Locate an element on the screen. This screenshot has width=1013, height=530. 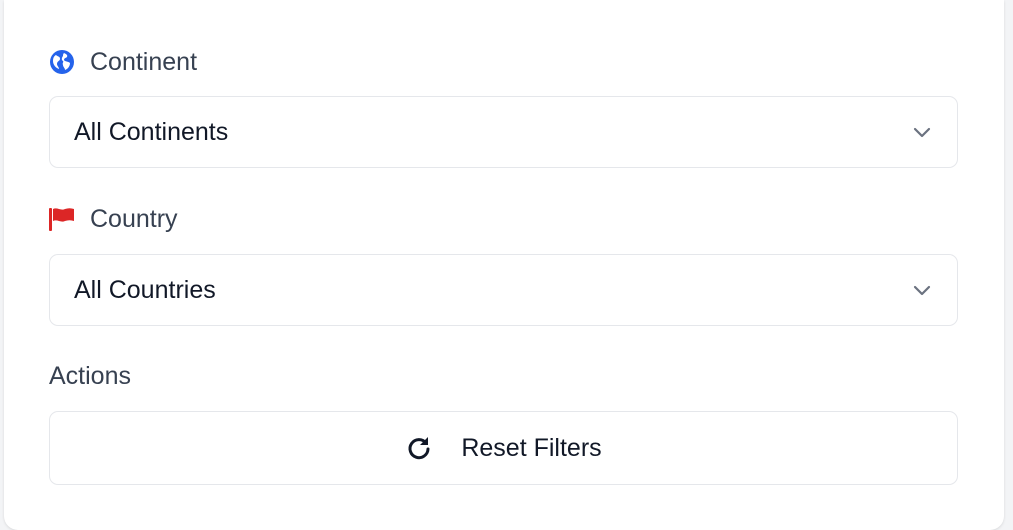
refresh-icon is located at coordinates (419, 448).